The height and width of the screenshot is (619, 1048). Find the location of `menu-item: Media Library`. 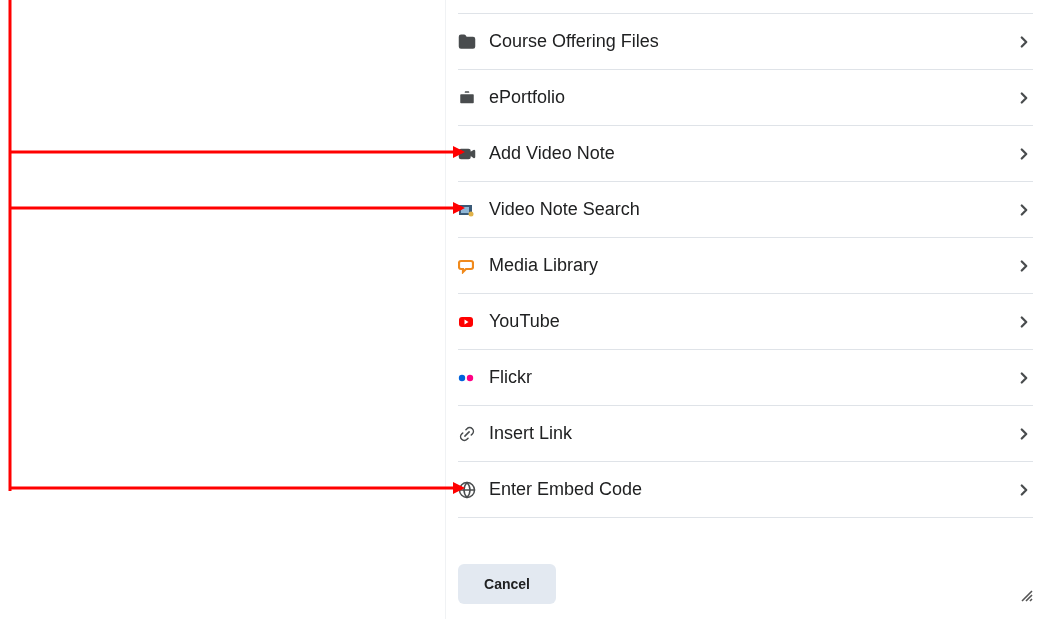

menu-item: Media Library is located at coordinates (745, 266).